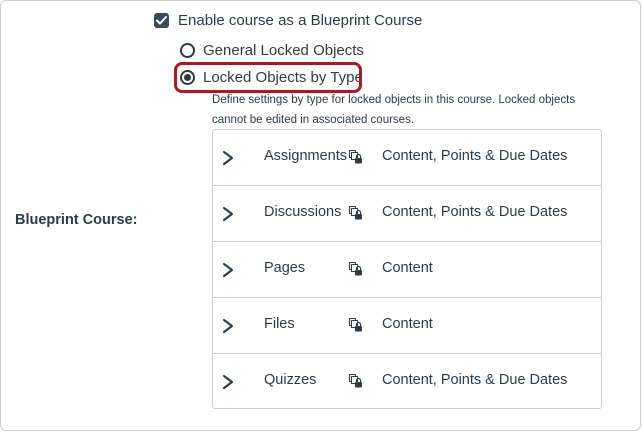 The image size is (643, 433). I want to click on type-name: Quizzes, so click(290, 380).